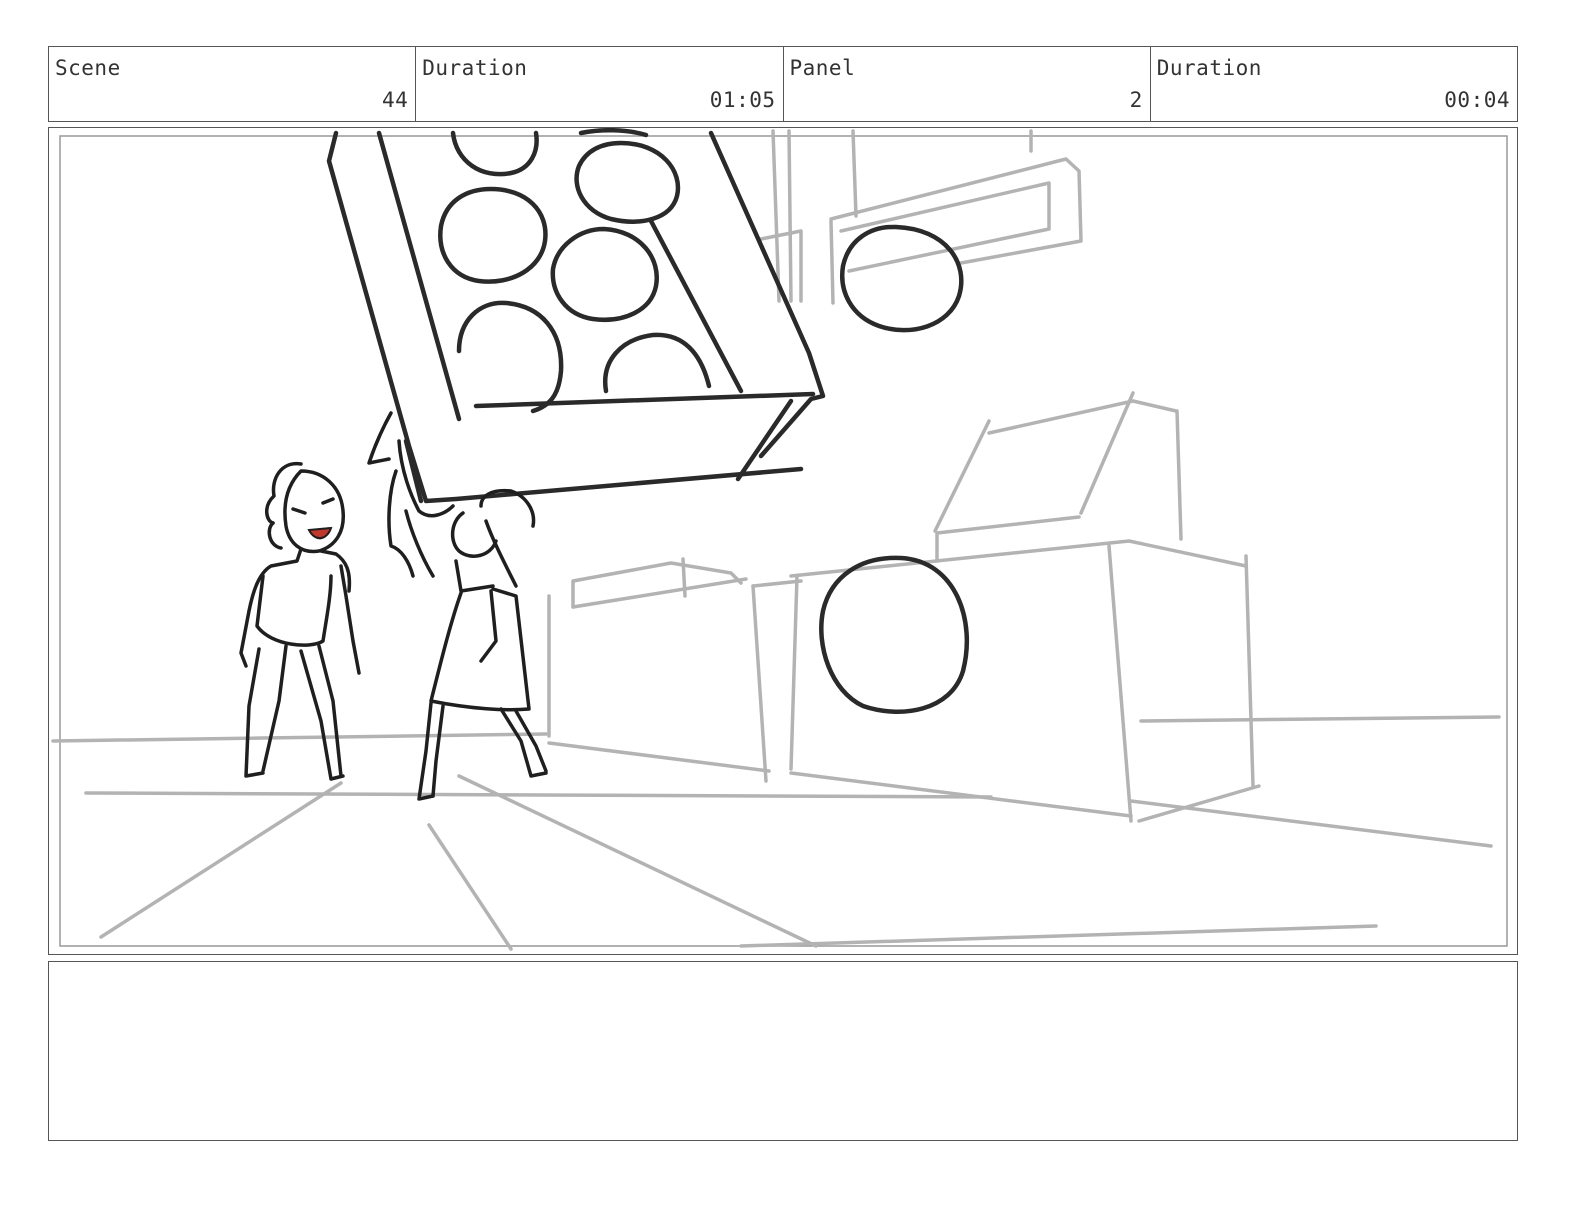 This screenshot has height=1224, width=1584. What do you see at coordinates (1209, 68) in the screenshot?
I see `panel-duration-label: Duration` at bounding box center [1209, 68].